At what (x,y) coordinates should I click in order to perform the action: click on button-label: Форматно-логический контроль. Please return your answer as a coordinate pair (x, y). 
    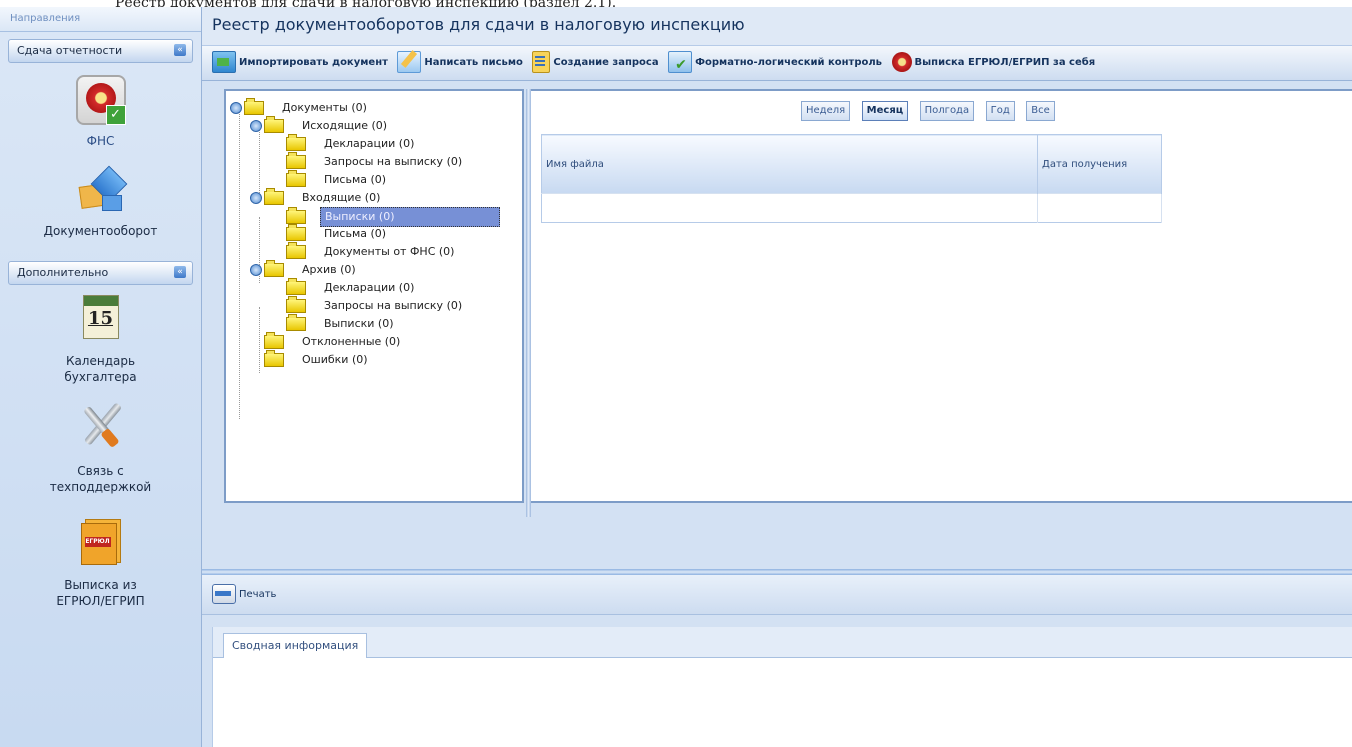
    Looking at the image, I should click on (789, 62).